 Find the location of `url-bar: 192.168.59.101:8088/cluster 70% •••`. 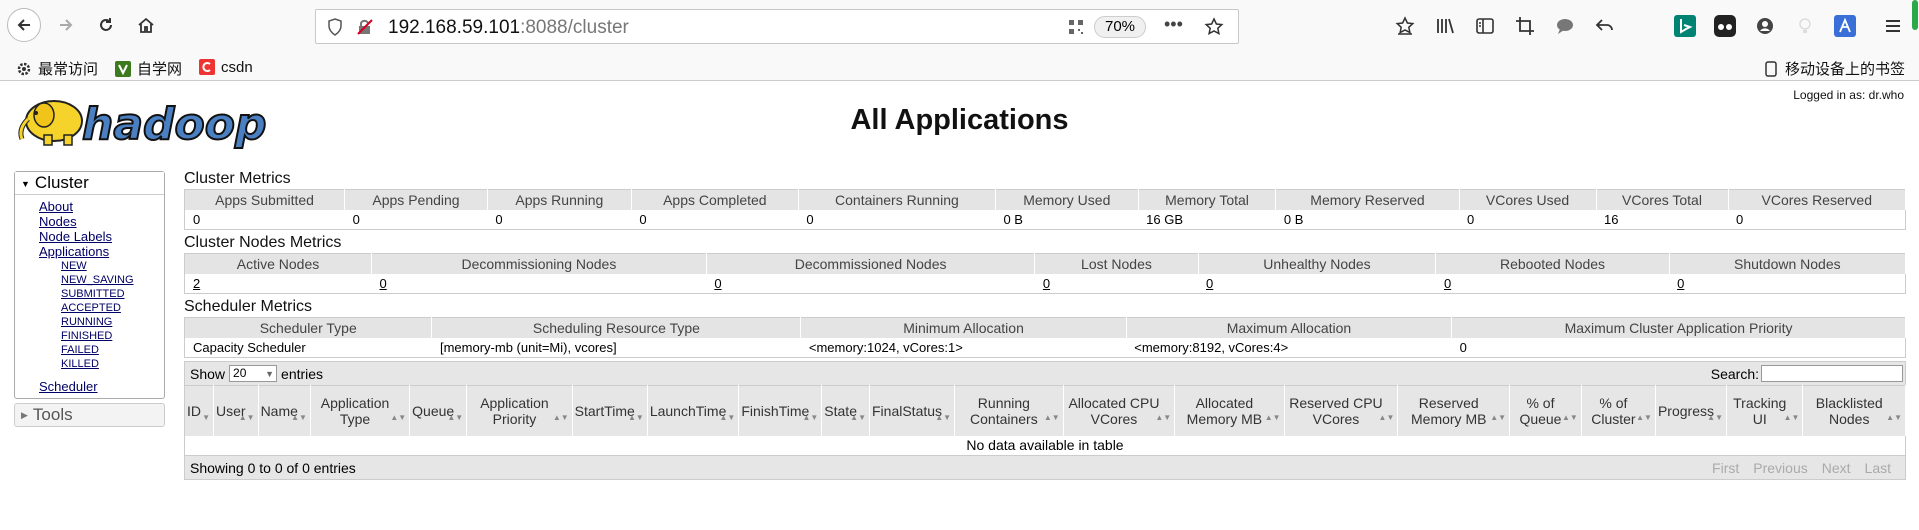

url-bar: 192.168.59.101:8088/cluster 70% ••• is located at coordinates (777, 26).